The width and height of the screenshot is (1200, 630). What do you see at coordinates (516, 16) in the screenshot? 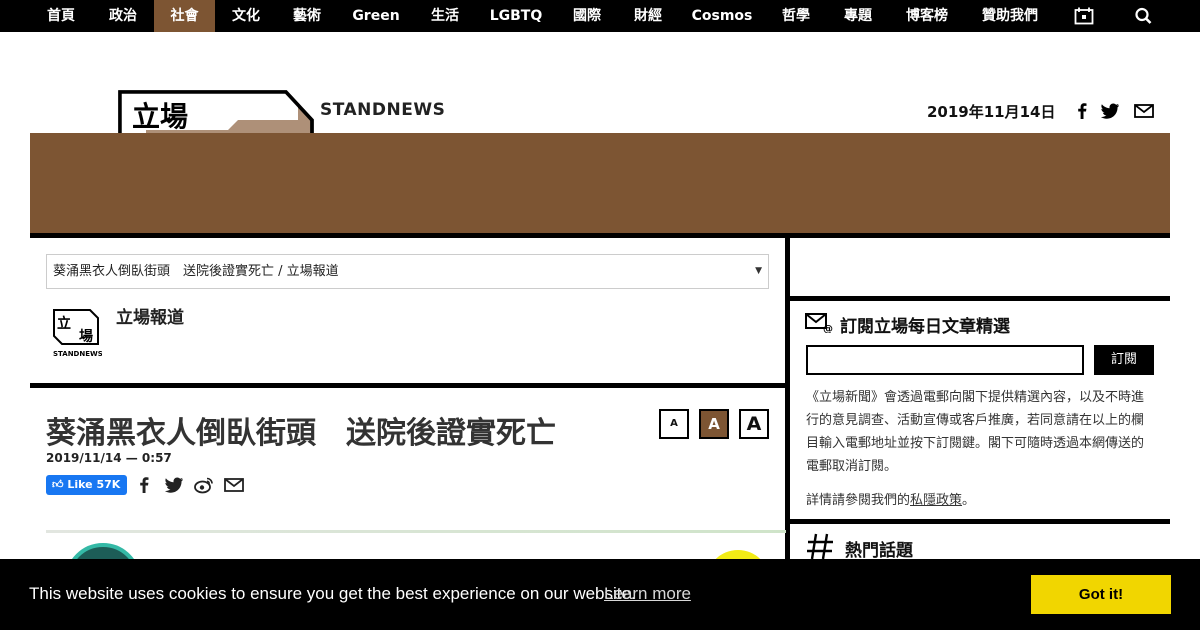
I see `nav-item-lgbtq: LGBTQ` at bounding box center [516, 16].